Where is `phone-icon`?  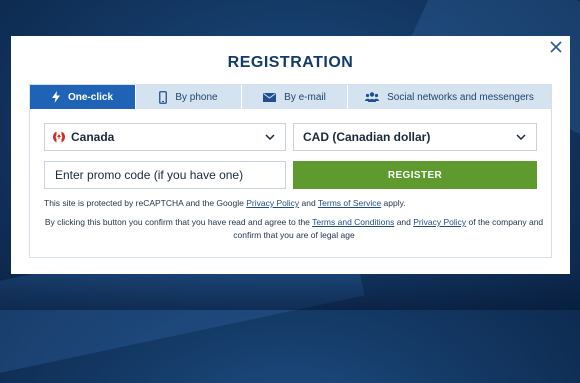
phone-icon is located at coordinates (163, 97).